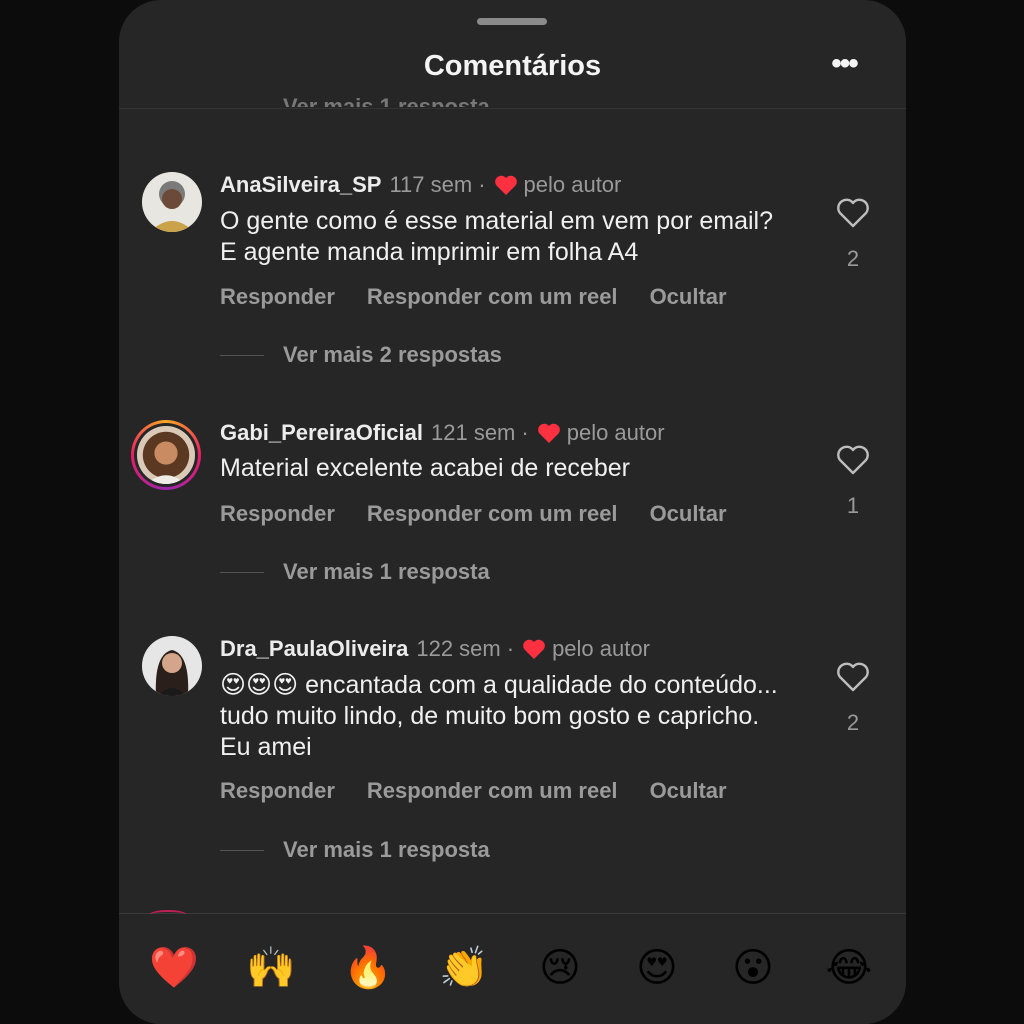  What do you see at coordinates (425, 468) in the screenshot?
I see `comment-text: Material excelente acabei de receber` at bounding box center [425, 468].